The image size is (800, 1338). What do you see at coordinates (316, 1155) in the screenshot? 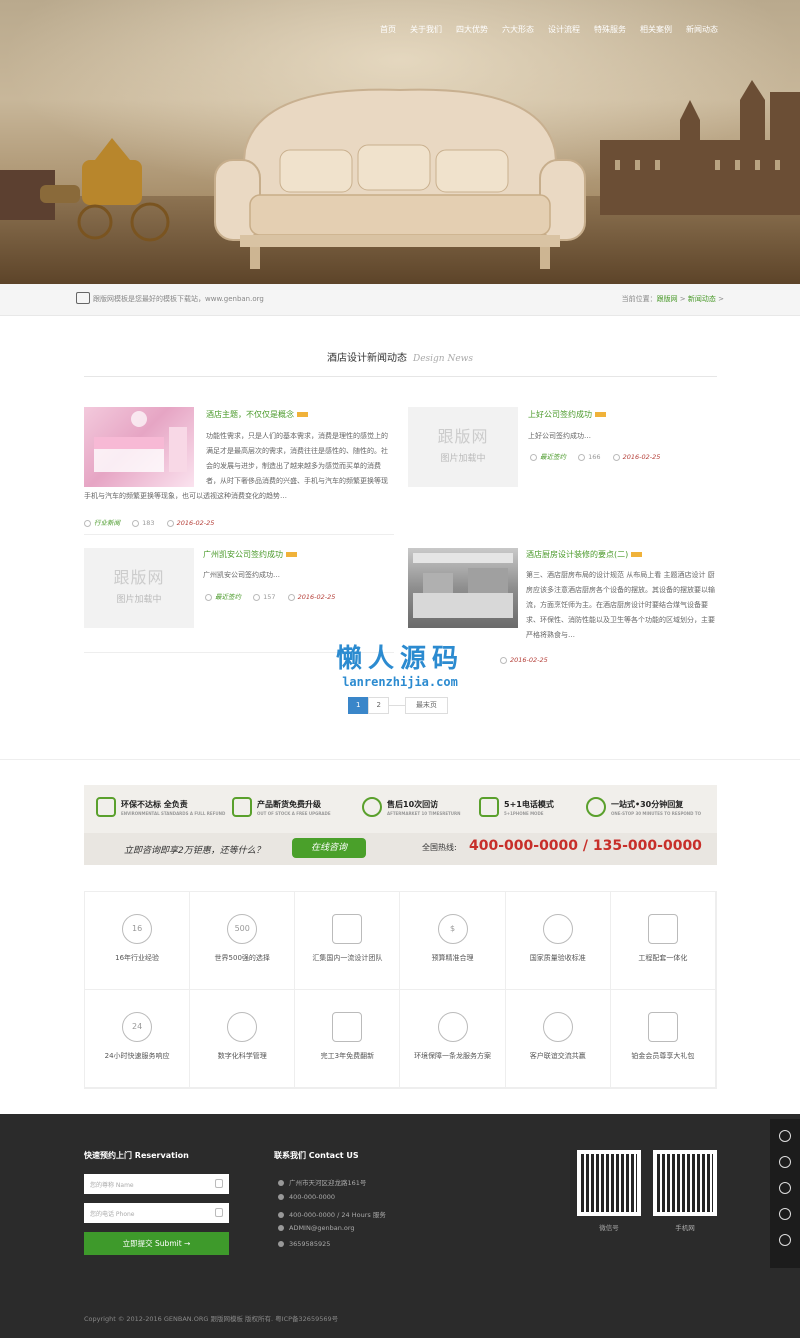
I see `contact-title: 联系我们 Contact US` at bounding box center [316, 1155].